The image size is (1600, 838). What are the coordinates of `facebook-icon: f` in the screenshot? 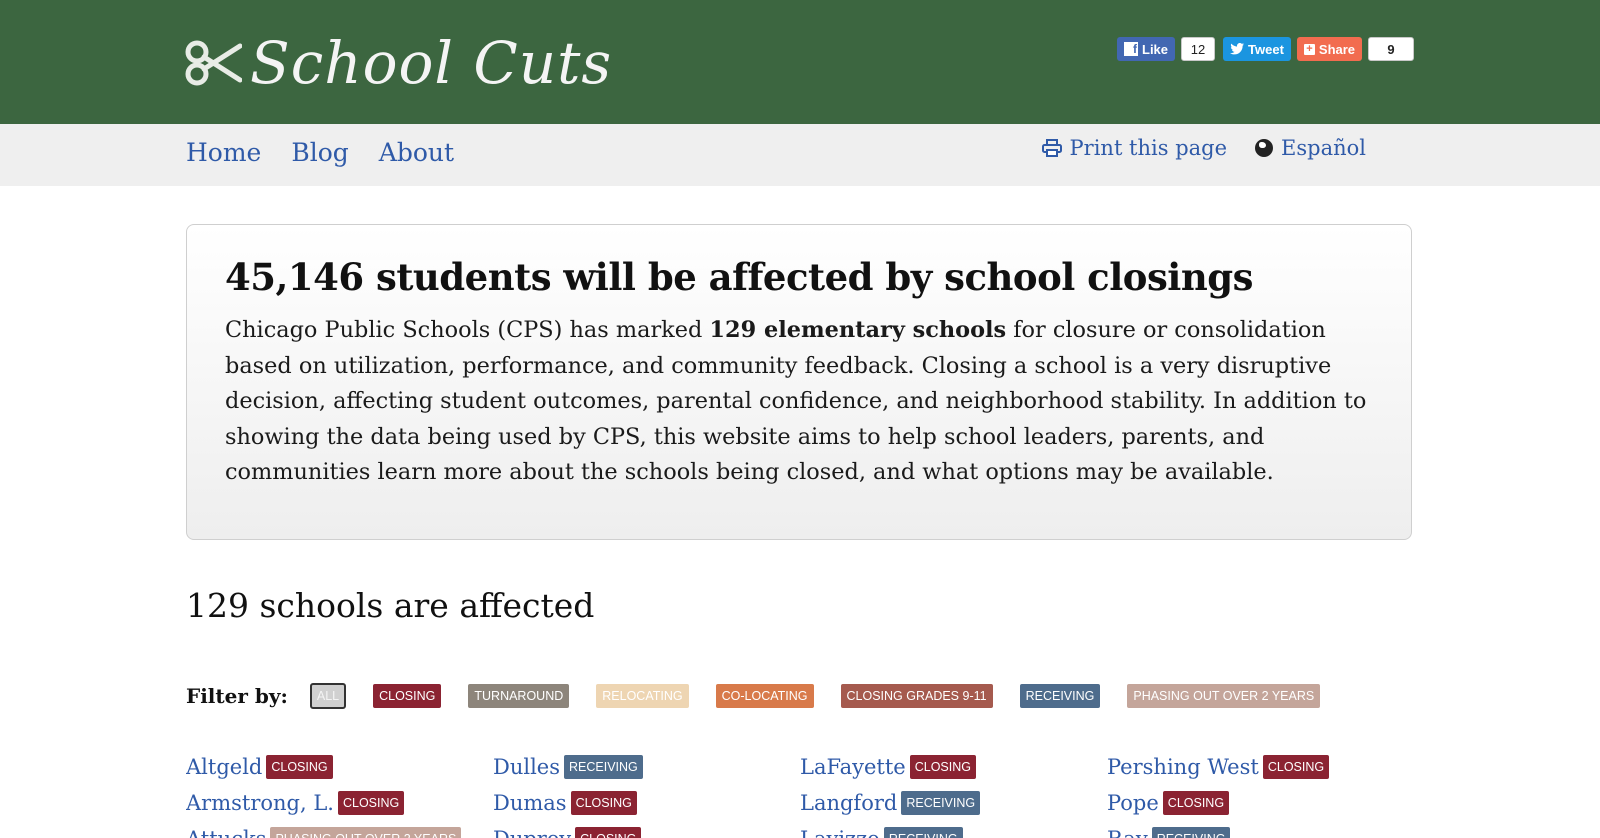 It's located at (1131, 49).